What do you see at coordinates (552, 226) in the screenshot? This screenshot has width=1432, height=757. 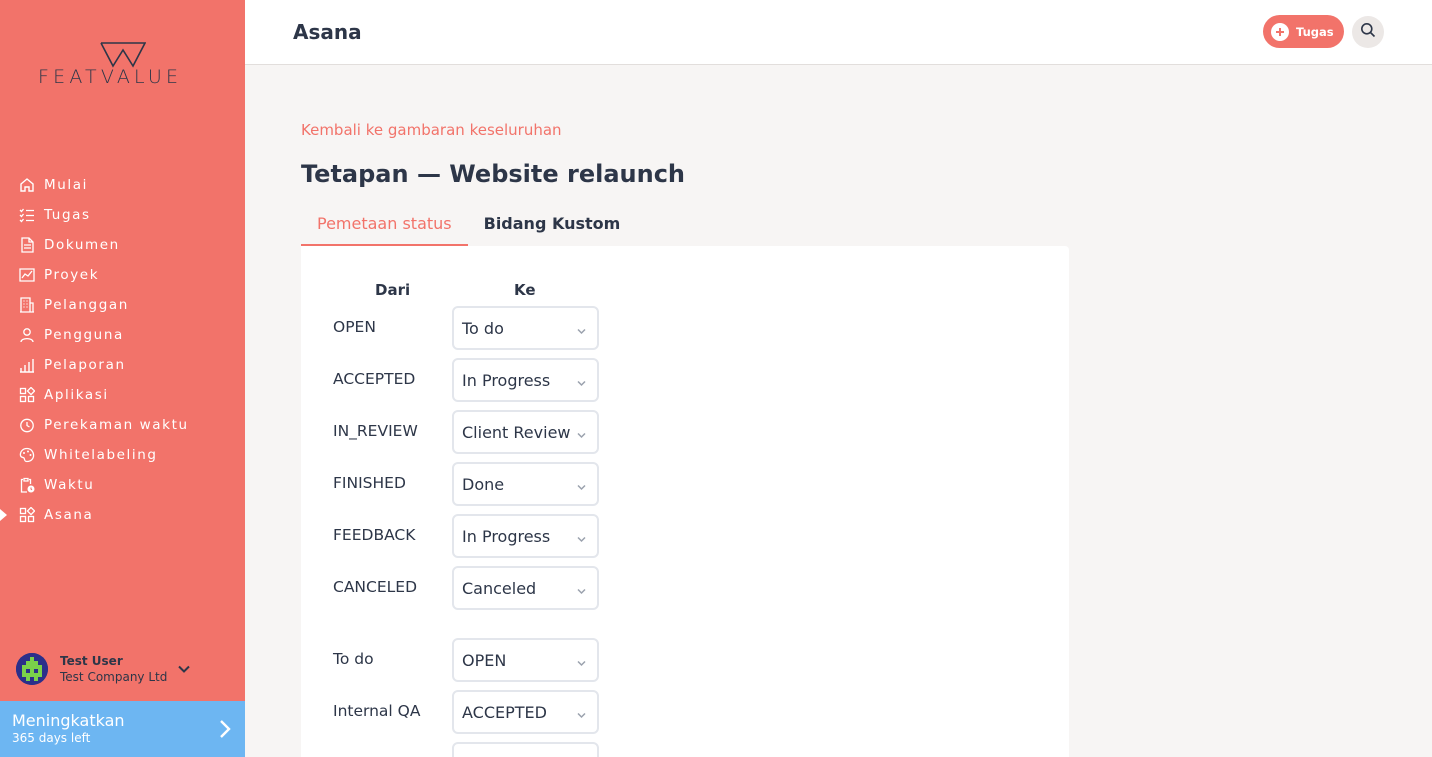 I see `tab-custom-fields: Bidang Kustom` at bounding box center [552, 226].